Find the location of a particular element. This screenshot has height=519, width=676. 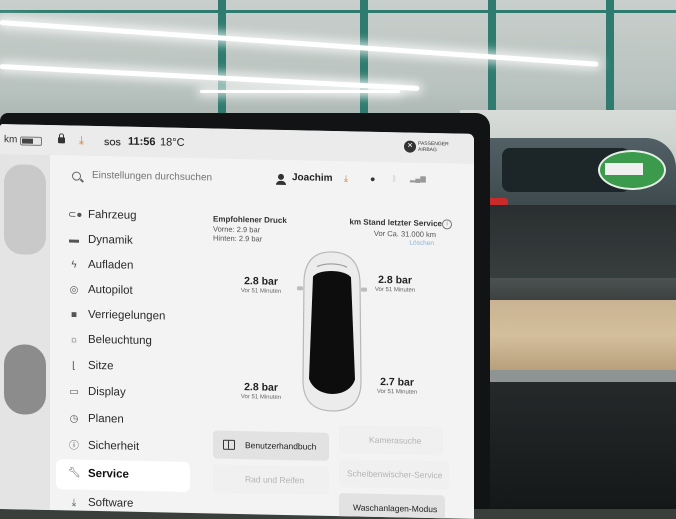

menu-item-label: Sicherheit is located at coordinates (114, 446).